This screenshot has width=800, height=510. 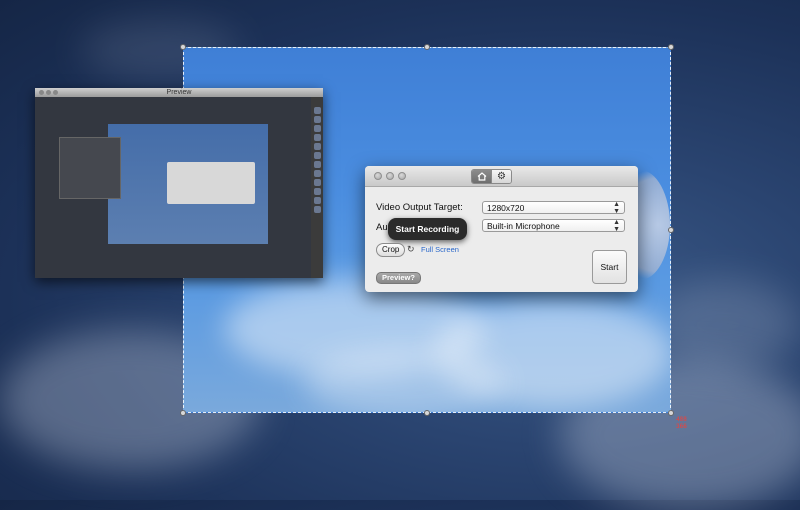 I want to click on view-segmented-control: ⚙, so click(x=491, y=176).